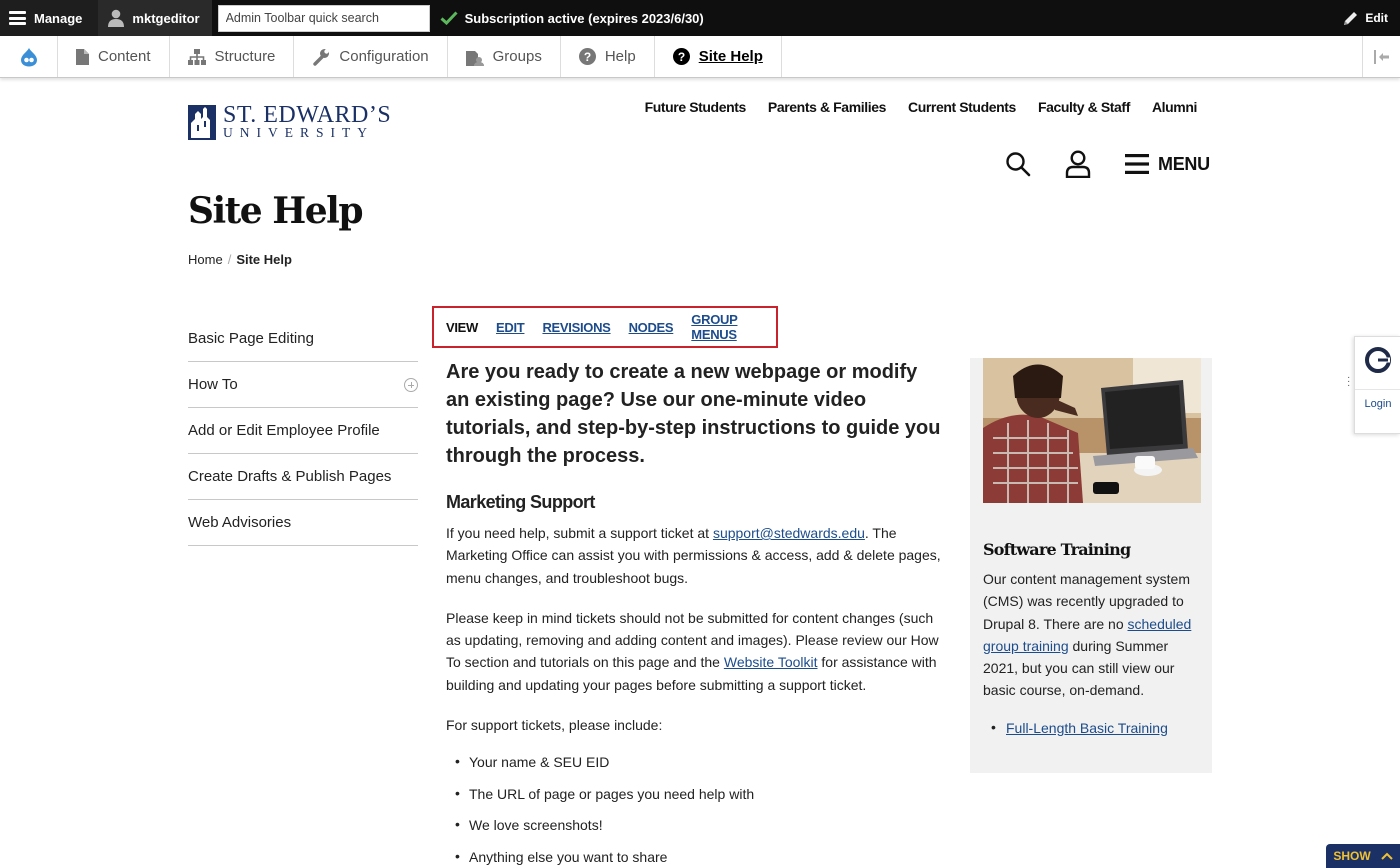 Image resolution: width=1400 pixels, height=868 pixels. I want to click on tab-revisions: REVISIONS, so click(576, 327).